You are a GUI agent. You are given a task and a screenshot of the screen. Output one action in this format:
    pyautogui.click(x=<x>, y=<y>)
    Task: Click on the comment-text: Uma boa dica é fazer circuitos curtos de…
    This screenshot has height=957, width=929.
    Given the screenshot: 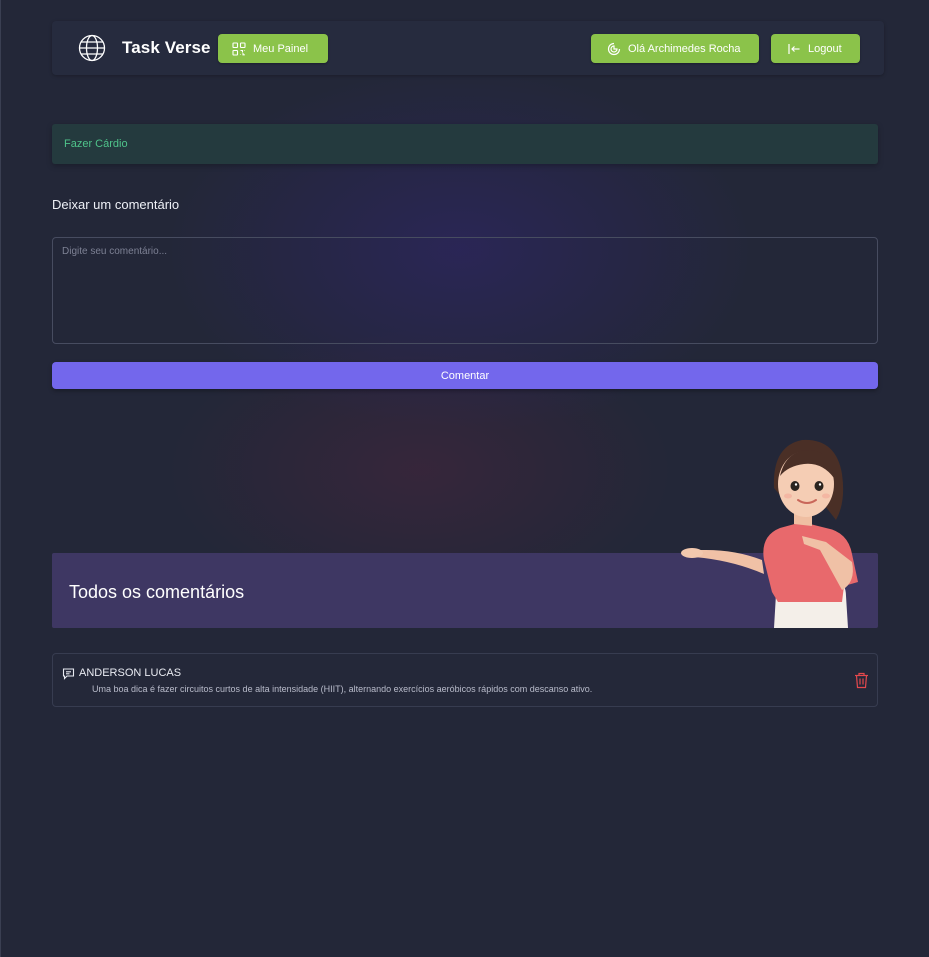 What is the action you would take?
    pyautogui.click(x=342, y=689)
    